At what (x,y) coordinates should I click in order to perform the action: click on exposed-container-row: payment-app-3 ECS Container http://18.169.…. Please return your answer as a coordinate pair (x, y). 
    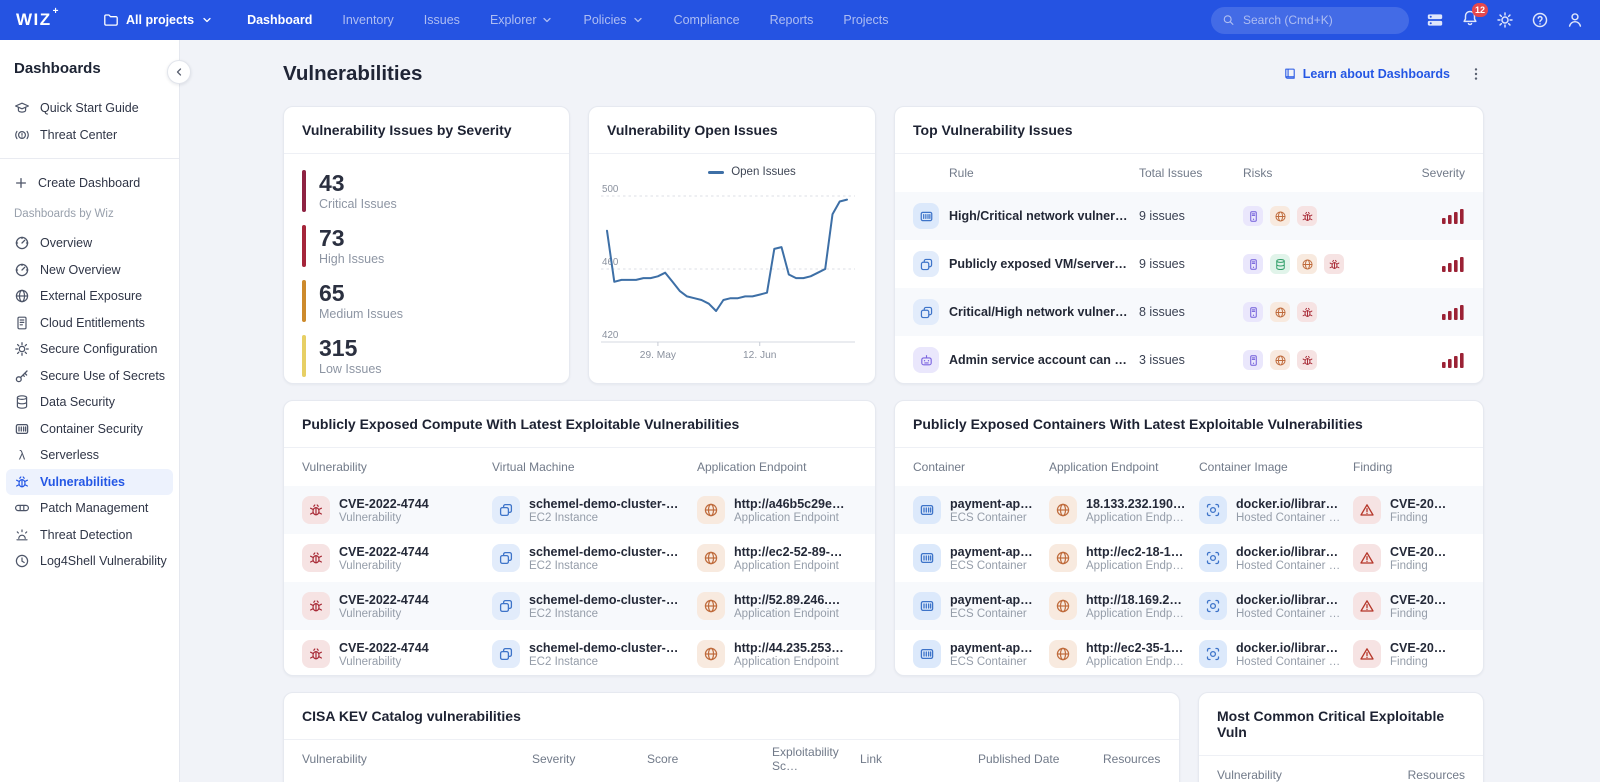
    Looking at the image, I should click on (1189, 606).